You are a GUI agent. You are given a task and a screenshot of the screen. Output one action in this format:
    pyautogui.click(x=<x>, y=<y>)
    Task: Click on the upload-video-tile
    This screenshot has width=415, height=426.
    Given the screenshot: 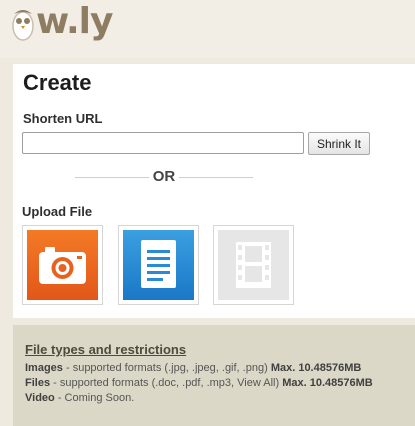 What is the action you would take?
    pyautogui.click(x=253, y=265)
    